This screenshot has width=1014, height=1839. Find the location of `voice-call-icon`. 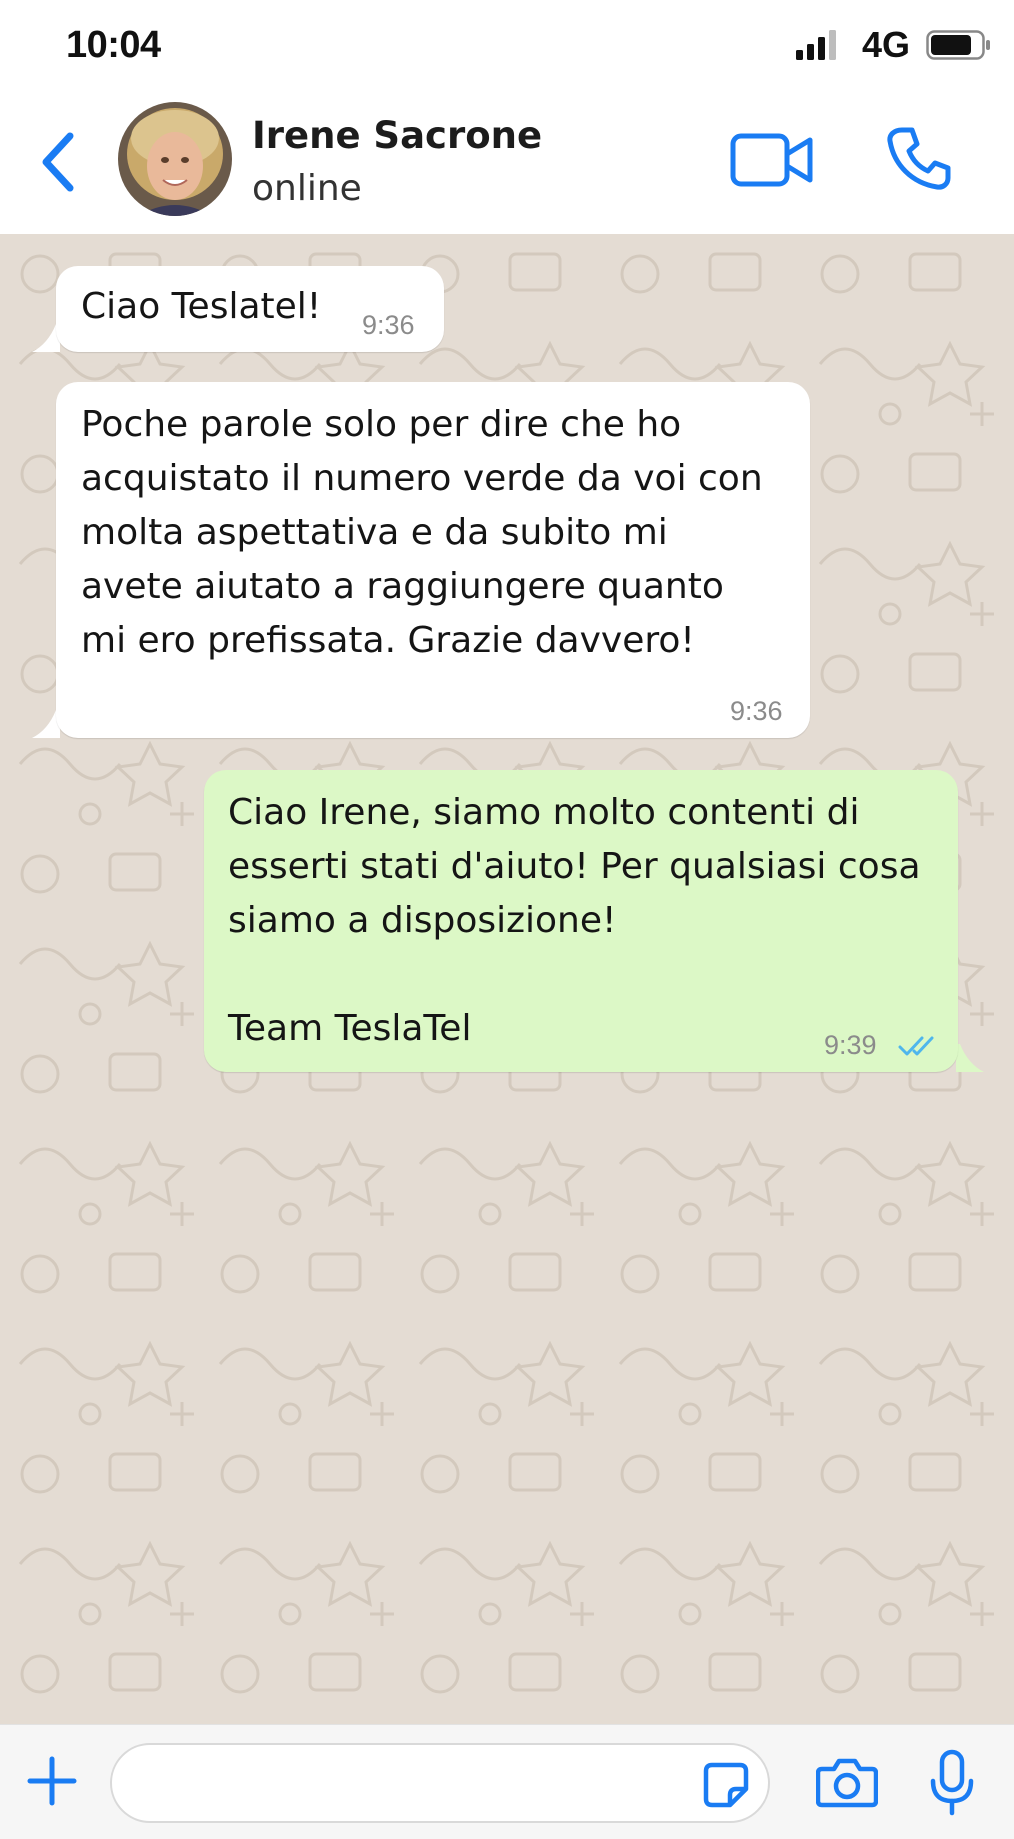

voice-call-icon is located at coordinates (919, 159).